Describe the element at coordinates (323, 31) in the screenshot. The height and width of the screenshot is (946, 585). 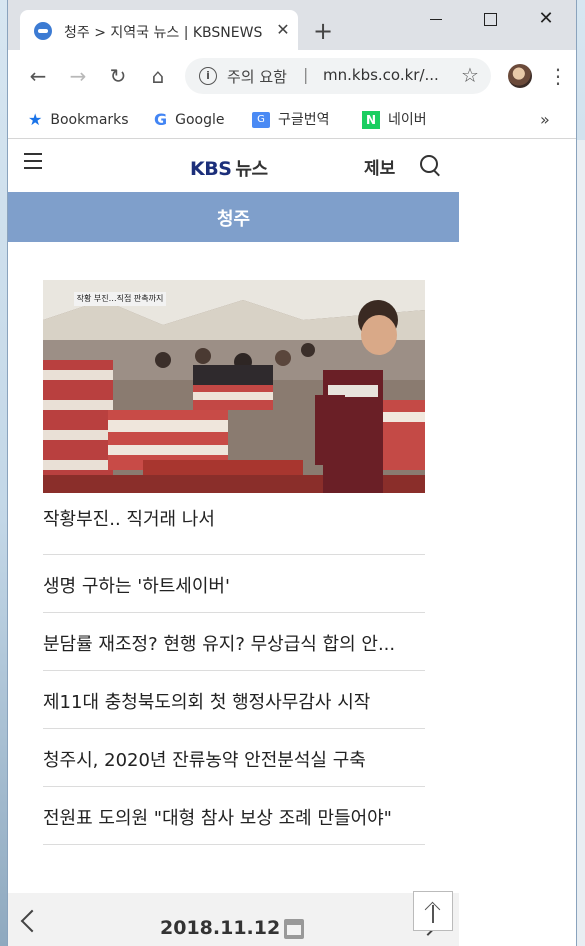
I see `new-tab-button: +` at that location.